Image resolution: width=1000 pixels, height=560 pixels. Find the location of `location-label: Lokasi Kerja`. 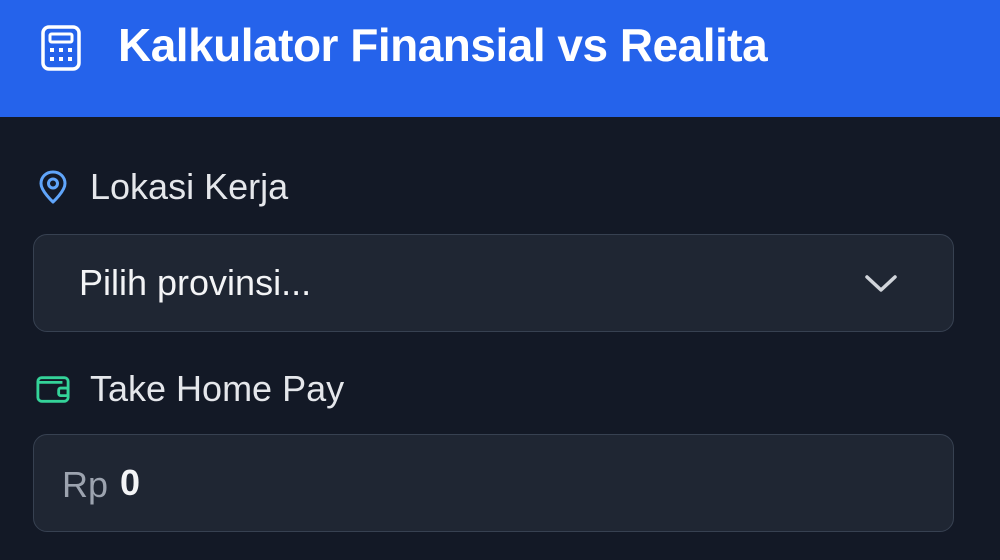

location-label: Lokasi Kerja is located at coordinates (162, 187).